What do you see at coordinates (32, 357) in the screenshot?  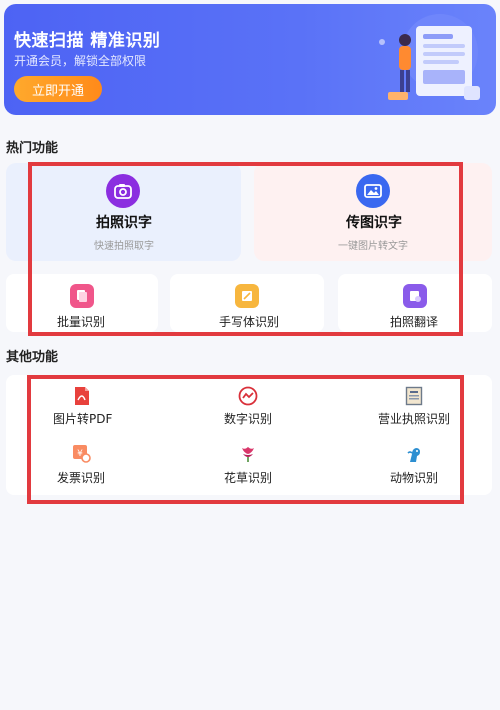 I see `other-functions-title: 其他功能` at bounding box center [32, 357].